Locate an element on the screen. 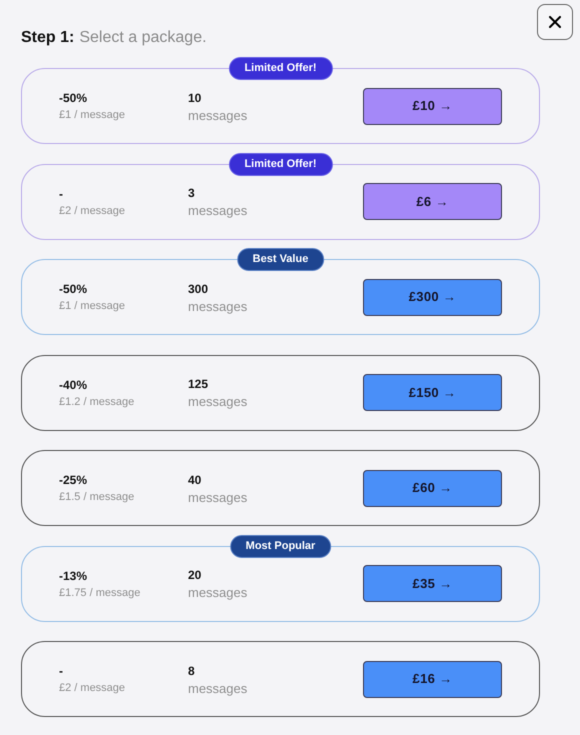 The image size is (580, 735). close-button is located at coordinates (555, 22).